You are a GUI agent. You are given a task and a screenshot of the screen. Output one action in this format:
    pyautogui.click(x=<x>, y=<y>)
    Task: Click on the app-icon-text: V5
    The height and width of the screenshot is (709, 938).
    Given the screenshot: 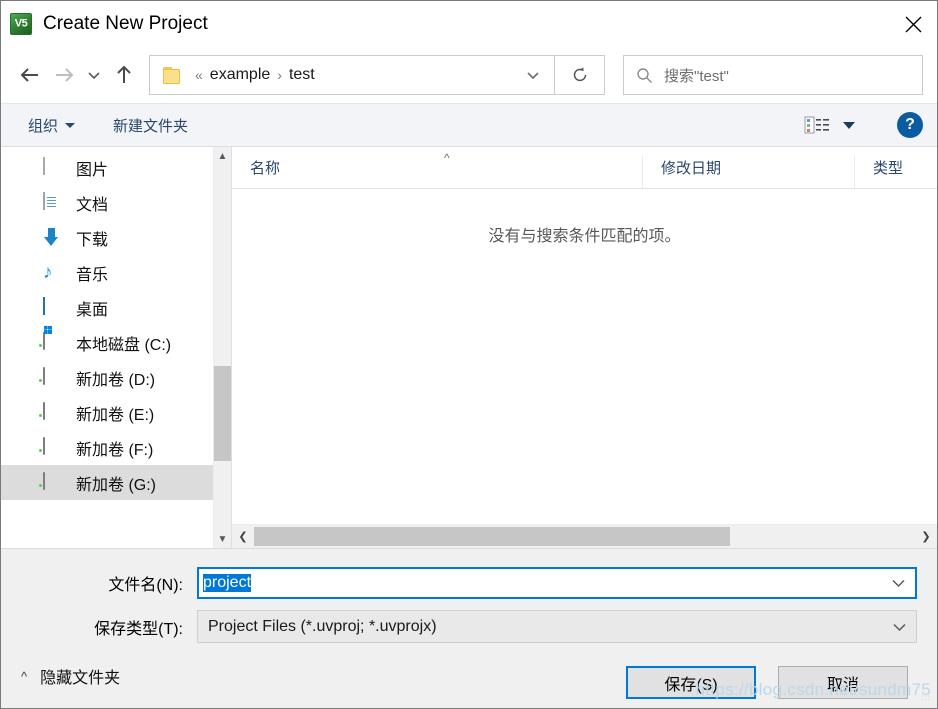 What is the action you would take?
    pyautogui.click(x=21, y=23)
    